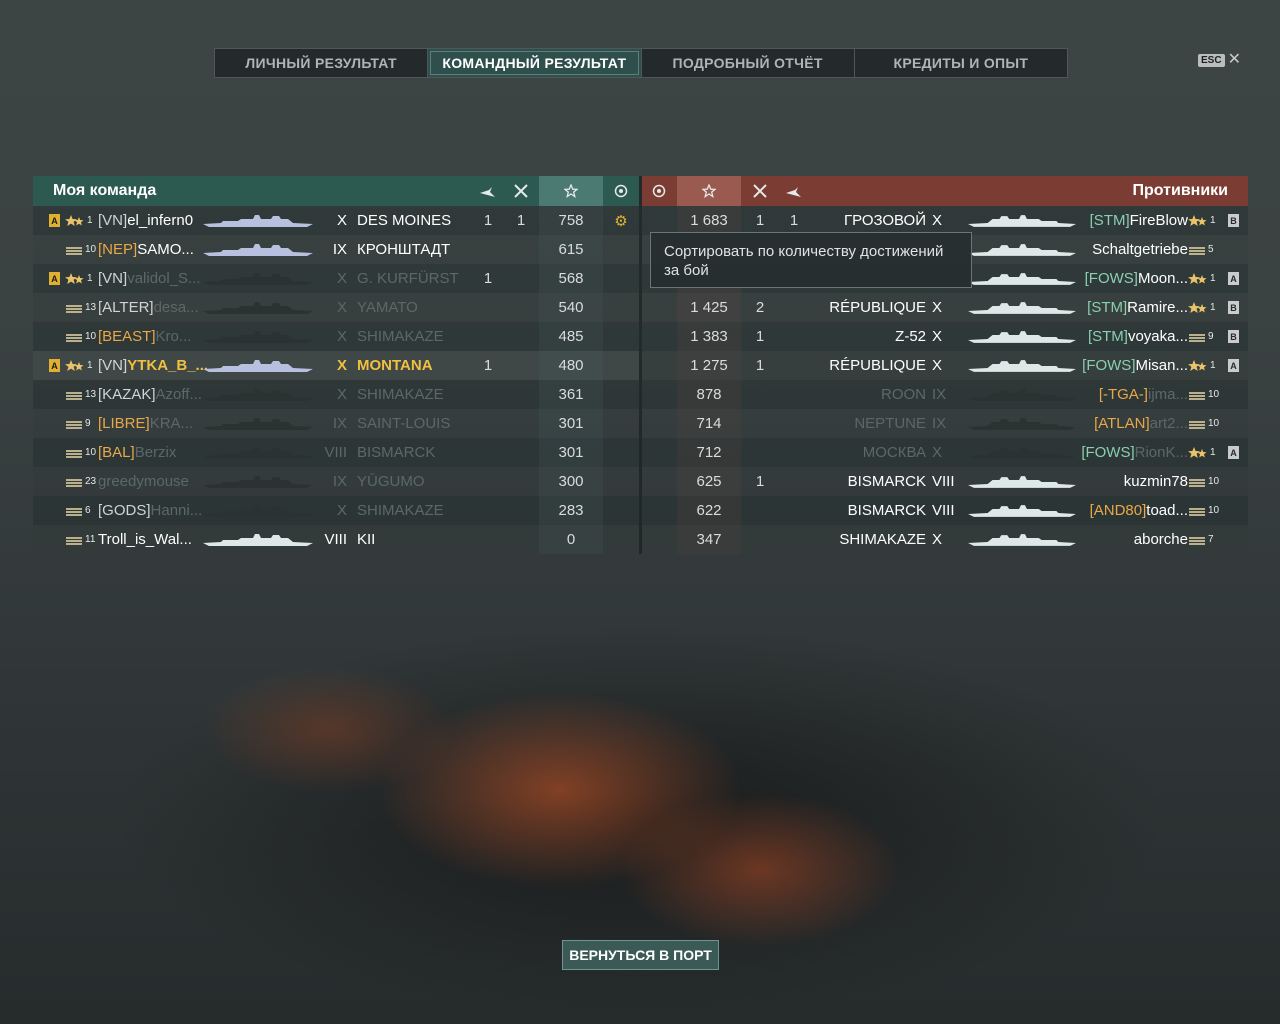 This screenshot has height=1024, width=1280. Describe the element at coordinates (336, 365) in the screenshot. I see `table-row: A 1 [VN] YTKA_B_... X MONTANA 1 480` at that location.